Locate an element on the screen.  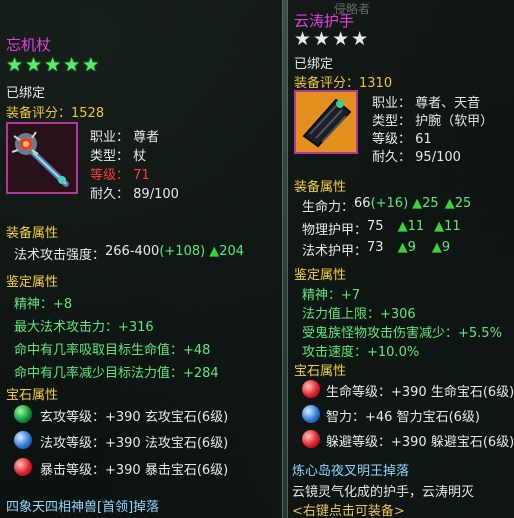
gem-line: 暴击等级：+390 暴击宝石(6级) is located at coordinates (134, 470).